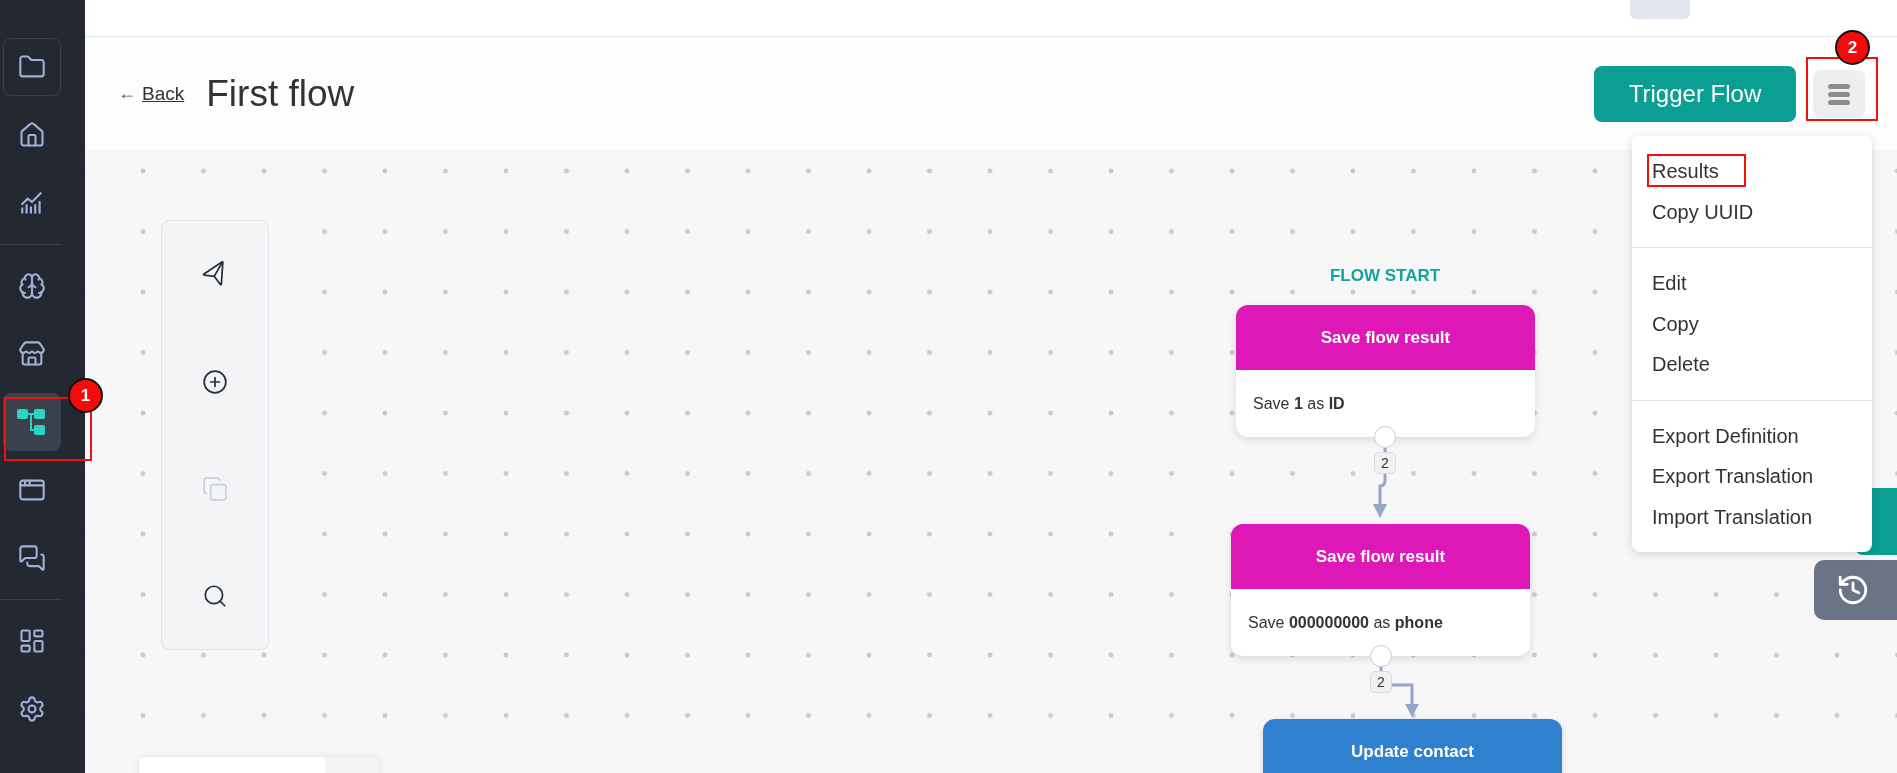  I want to click on menu-item: Edit, so click(1752, 283).